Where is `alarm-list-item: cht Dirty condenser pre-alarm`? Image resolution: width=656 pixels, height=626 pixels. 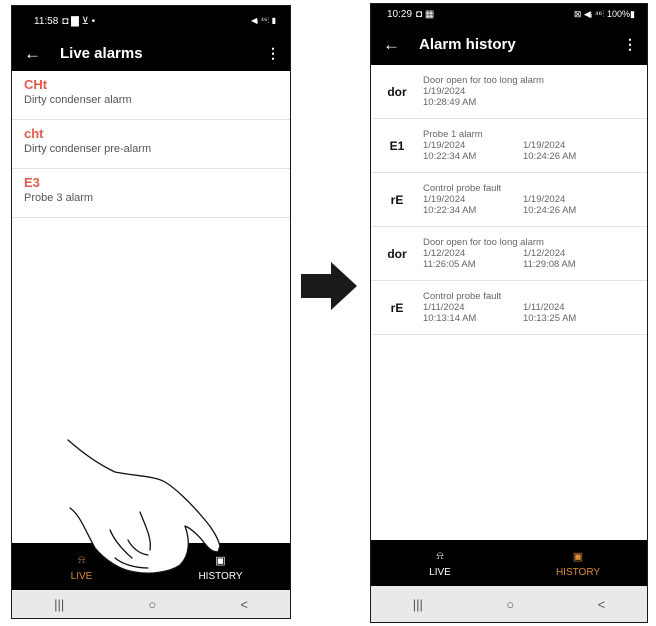 alarm-list-item: cht Dirty condenser pre-alarm is located at coordinates (151, 144).